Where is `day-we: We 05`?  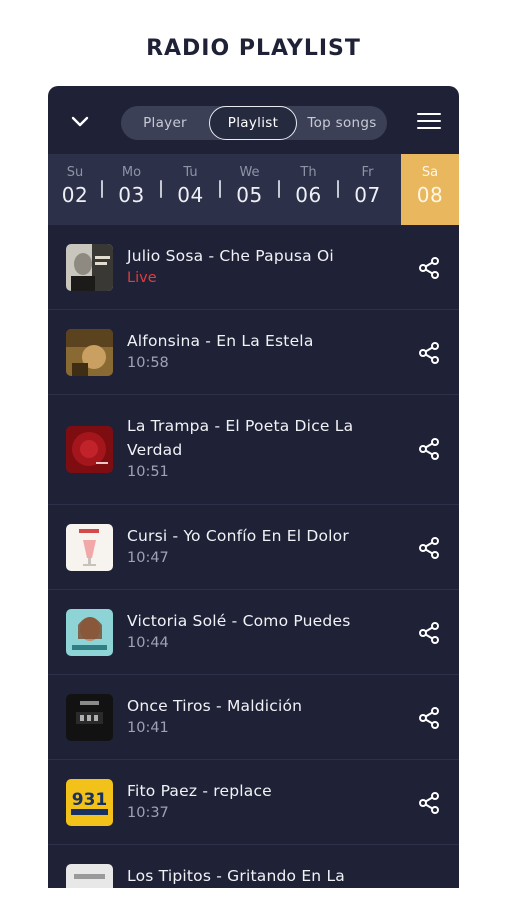
day-we: We 05 is located at coordinates (249, 189).